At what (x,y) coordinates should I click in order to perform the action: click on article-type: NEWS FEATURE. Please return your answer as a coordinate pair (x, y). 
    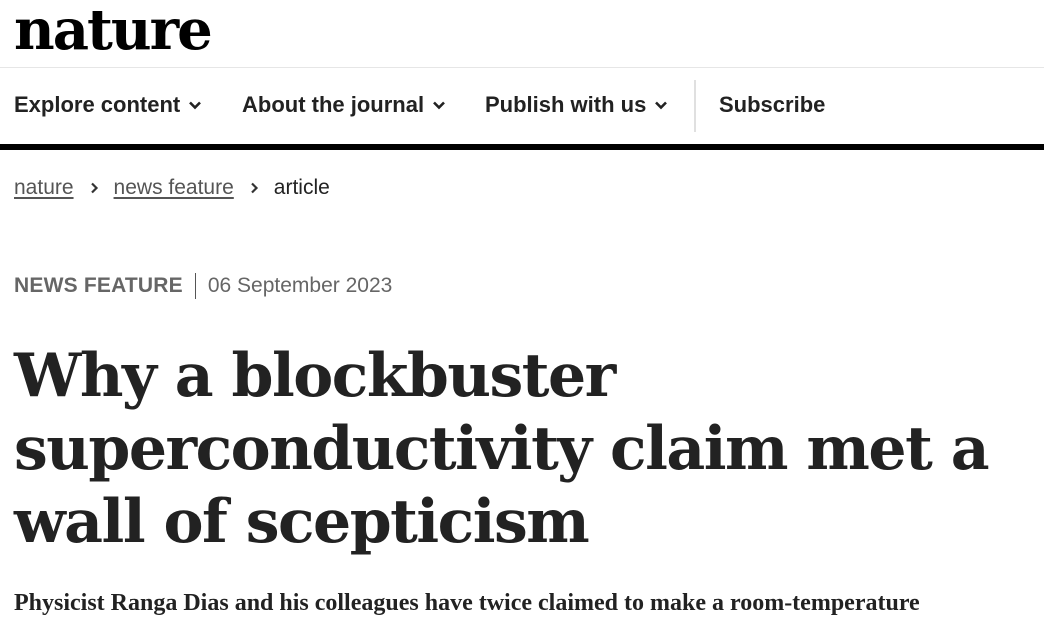
    Looking at the image, I should click on (98, 285).